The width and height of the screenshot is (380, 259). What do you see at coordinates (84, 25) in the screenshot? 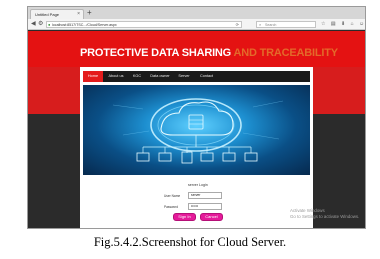
I see `url-text: localhost:8517/TSC.../Cloud/Server.aspx` at bounding box center [84, 25].